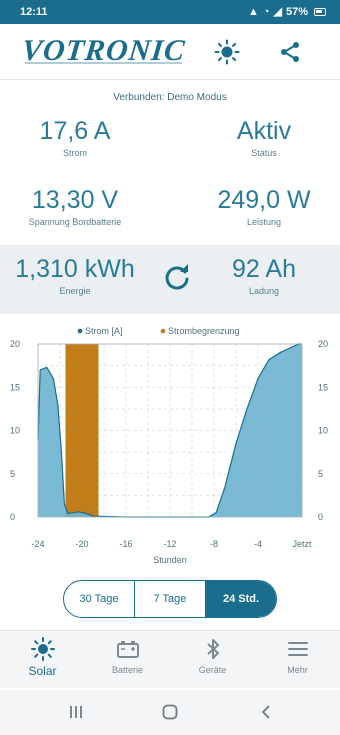 The height and width of the screenshot is (735, 340). What do you see at coordinates (177, 277) in the screenshot?
I see `refresh-icon` at bounding box center [177, 277].